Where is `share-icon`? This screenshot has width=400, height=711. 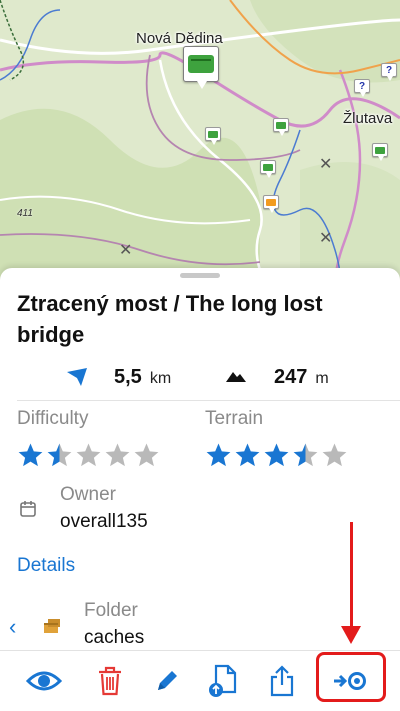
share-icon is located at coordinates (282, 681).